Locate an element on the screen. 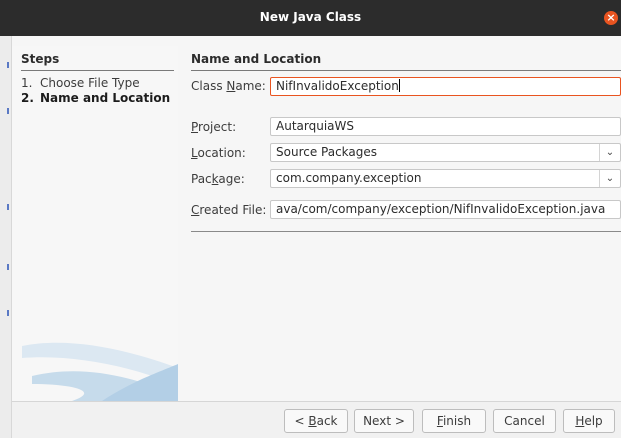  project-label: Project: is located at coordinates (214, 127).